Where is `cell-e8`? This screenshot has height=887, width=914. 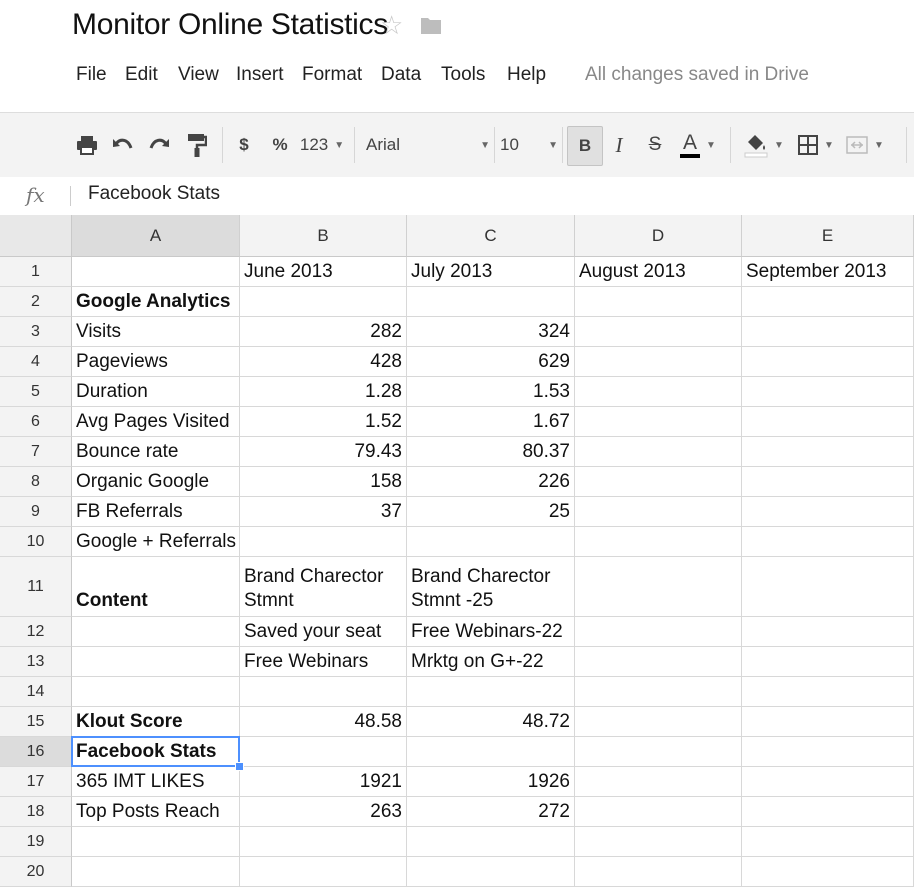 cell-e8 is located at coordinates (828, 482).